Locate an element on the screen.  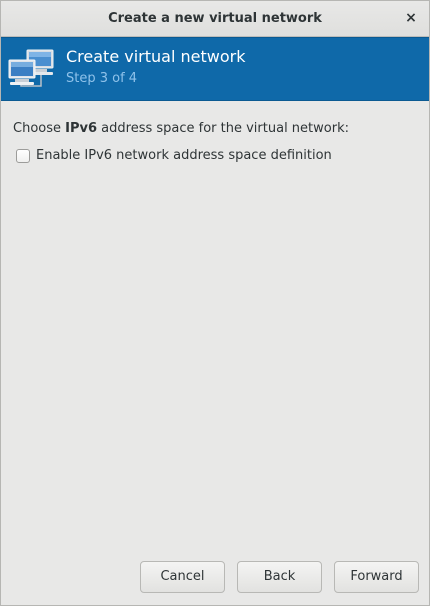
prompt-prefix: Choose is located at coordinates (39, 128).